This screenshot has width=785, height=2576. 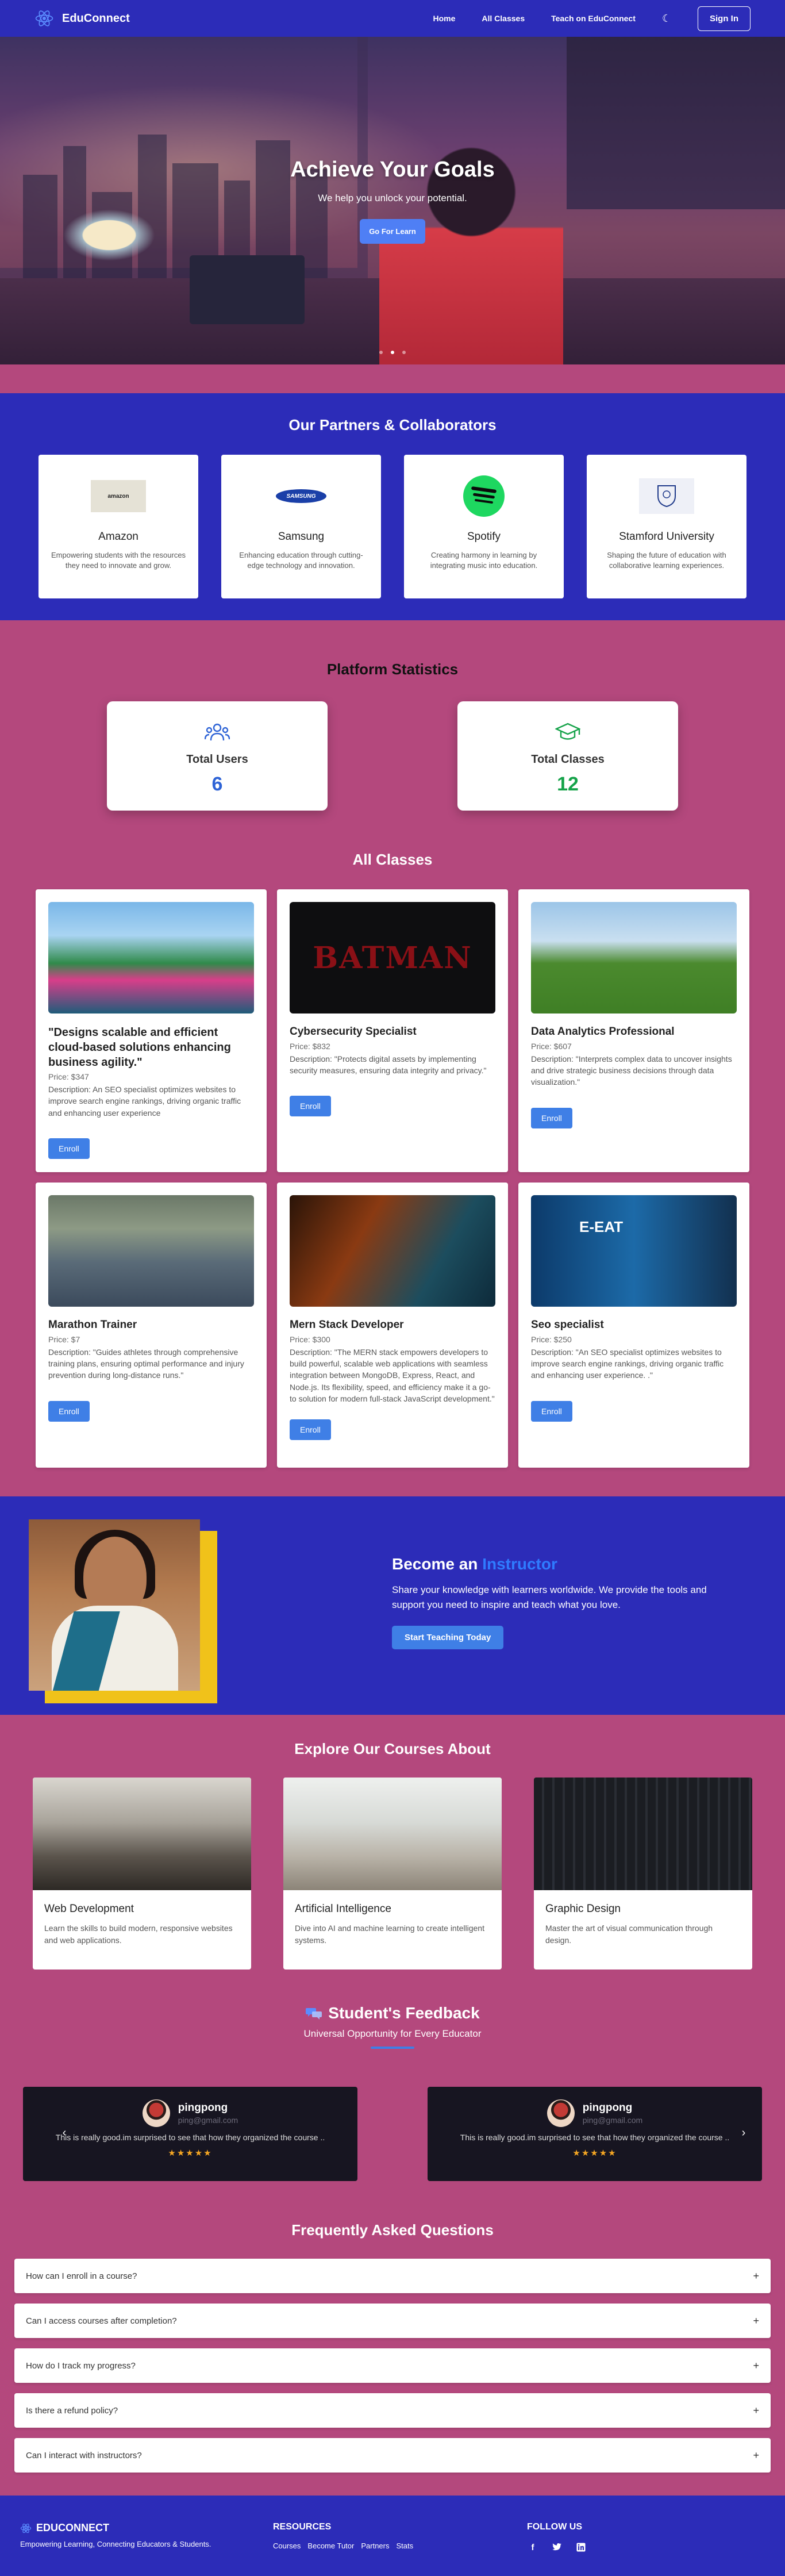 I want to click on class-image-marathon, so click(x=151, y=1251).